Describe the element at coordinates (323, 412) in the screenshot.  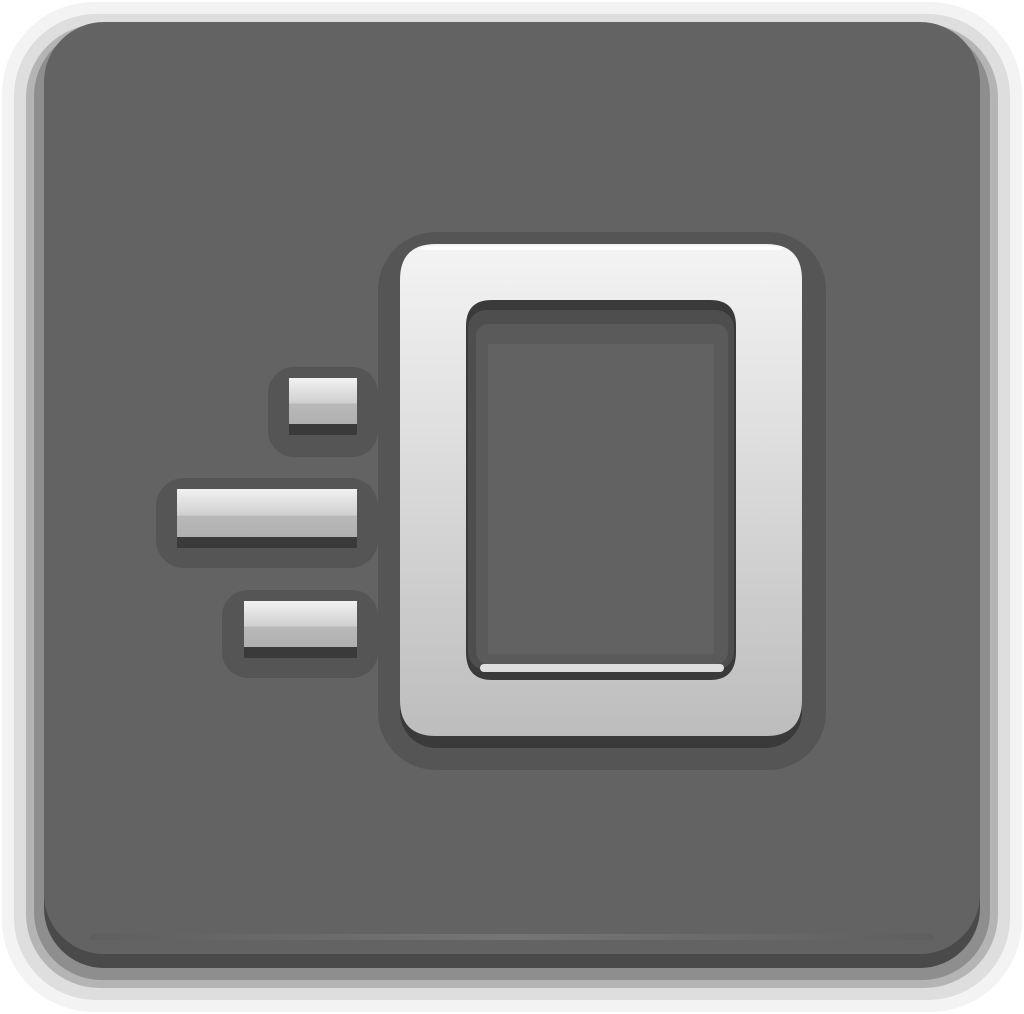
I see `motion-bar-top` at that location.